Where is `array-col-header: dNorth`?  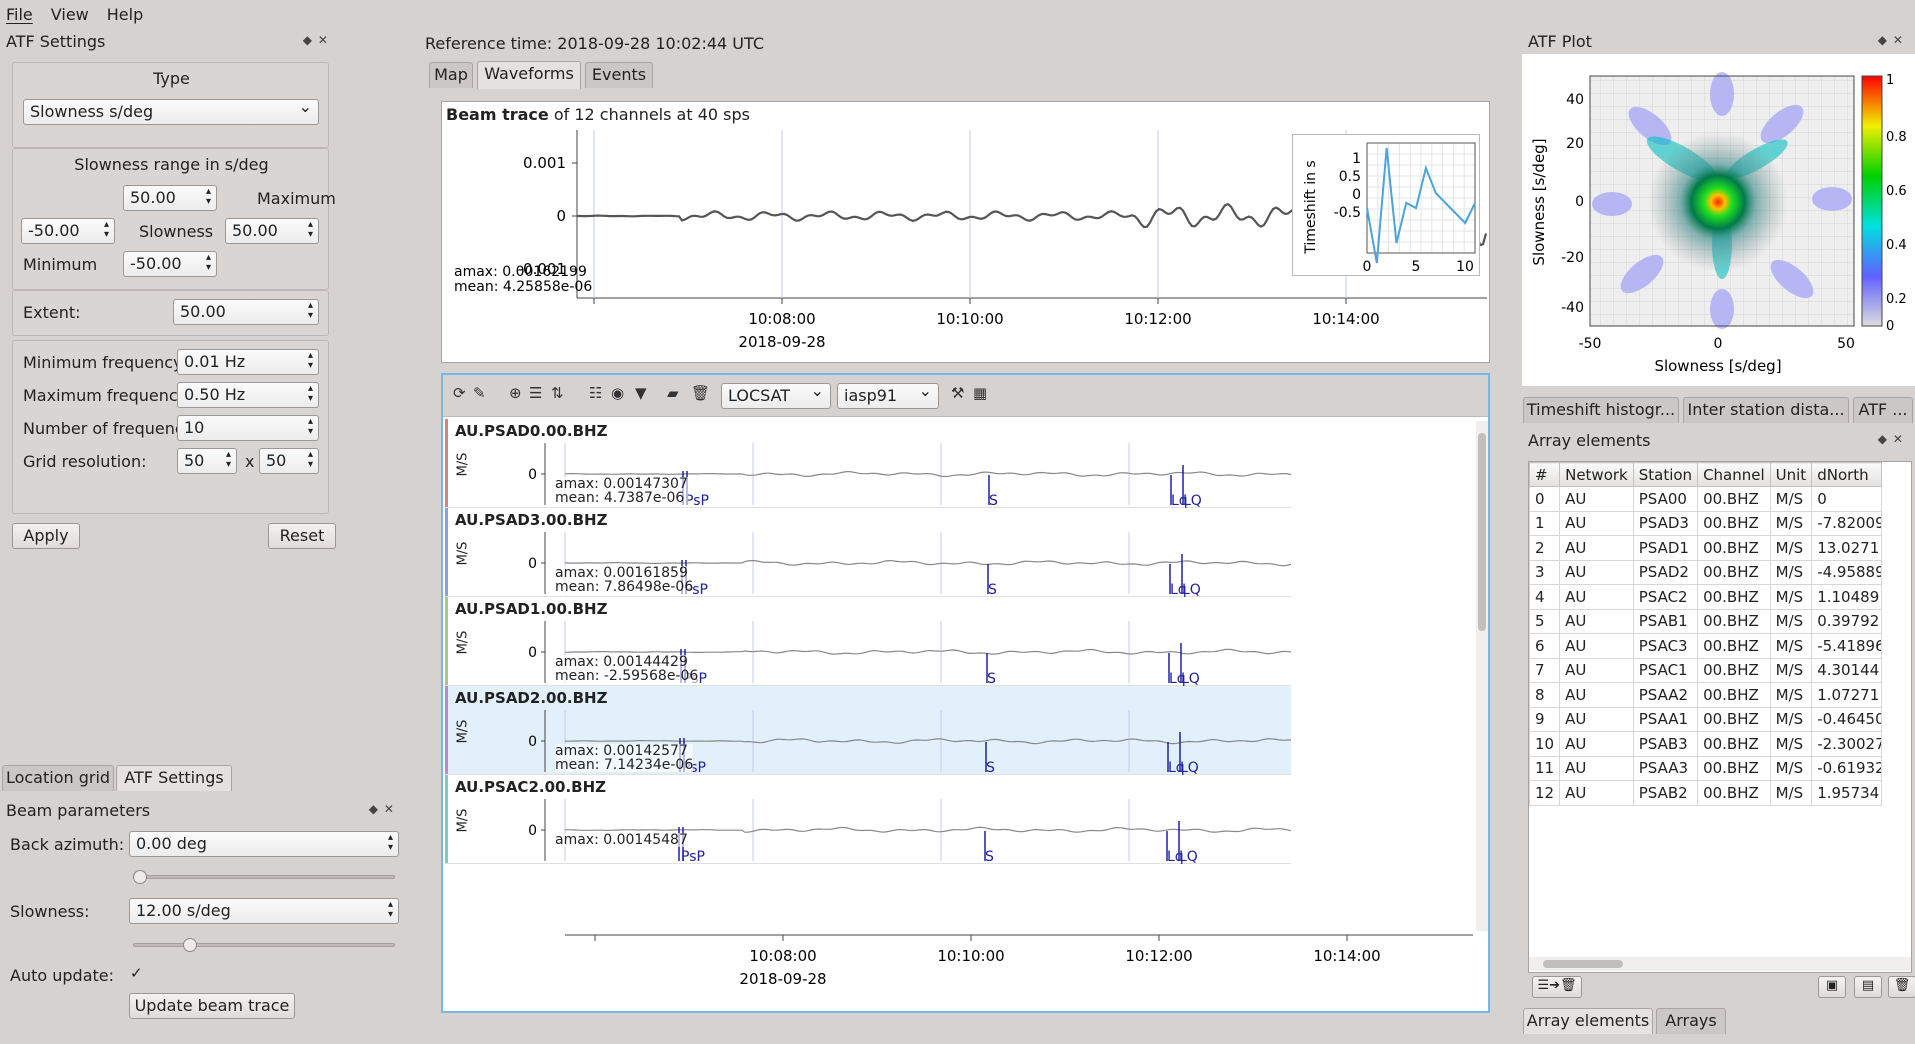
array-col-header: dNorth is located at coordinates (1847, 474).